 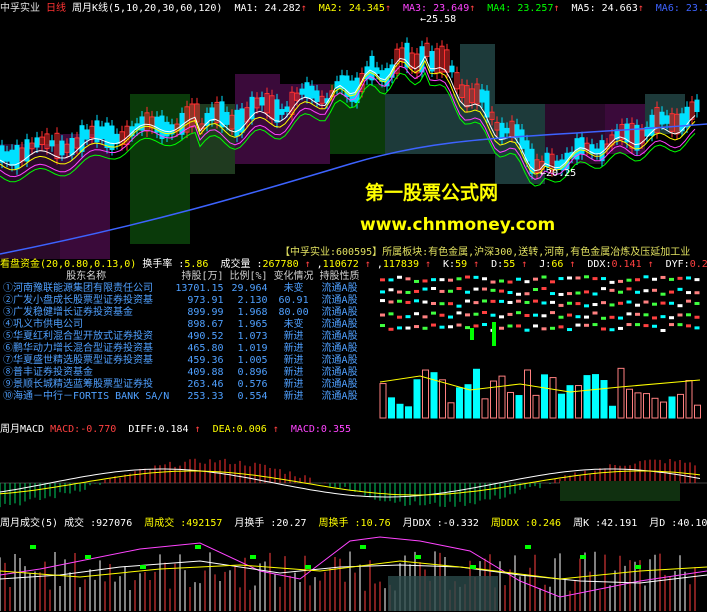 What do you see at coordinates (620, 491) in the screenshot?
I see `macd-box` at bounding box center [620, 491].